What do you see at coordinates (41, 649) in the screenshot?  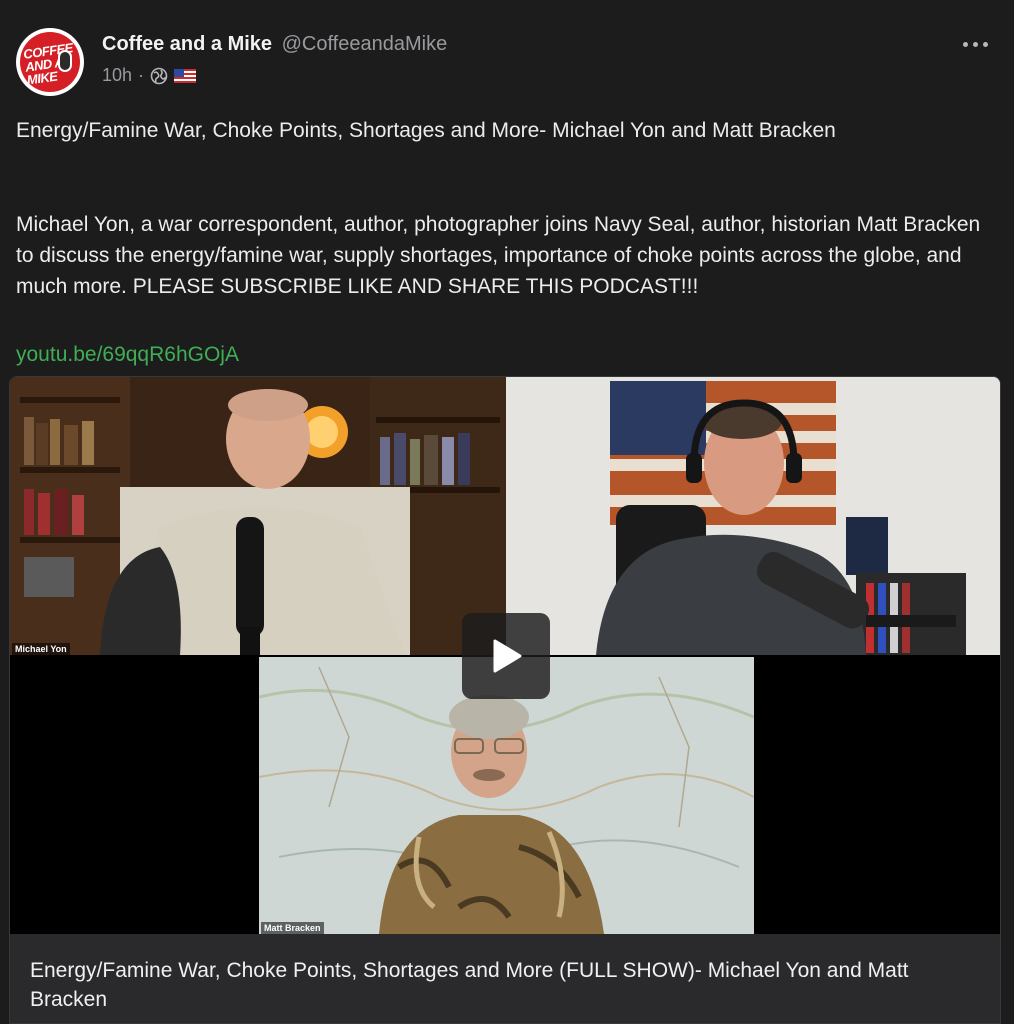 I see `speaker-name-tag: Michael Yon` at bounding box center [41, 649].